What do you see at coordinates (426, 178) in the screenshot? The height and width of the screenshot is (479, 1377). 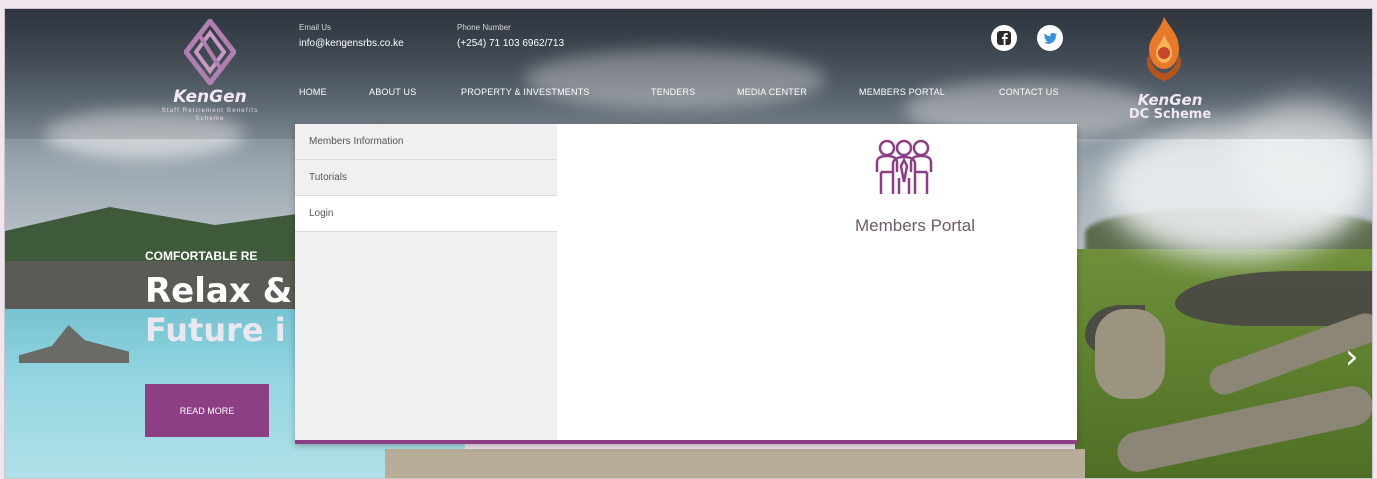 I see `menu-item-tutorials: Tutorials` at bounding box center [426, 178].